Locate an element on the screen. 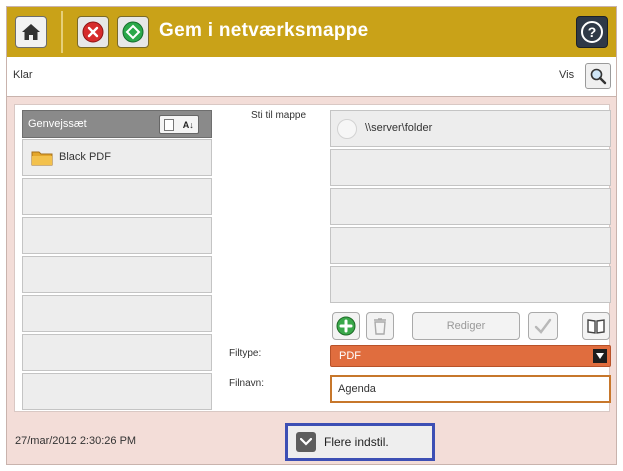 The width and height of the screenshot is (623, 471). help-icon: ? is located at coordinates (592, 32).